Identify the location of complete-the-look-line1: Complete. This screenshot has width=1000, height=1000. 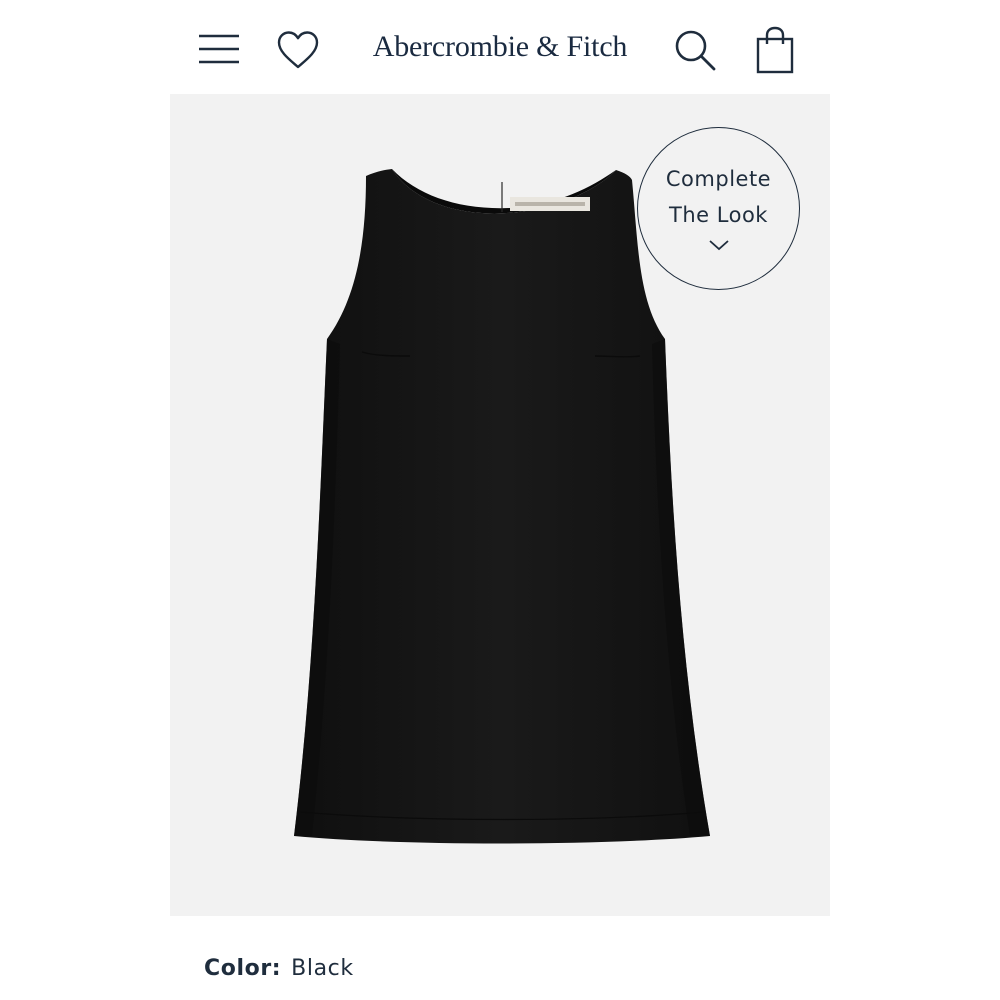
(718, 178).